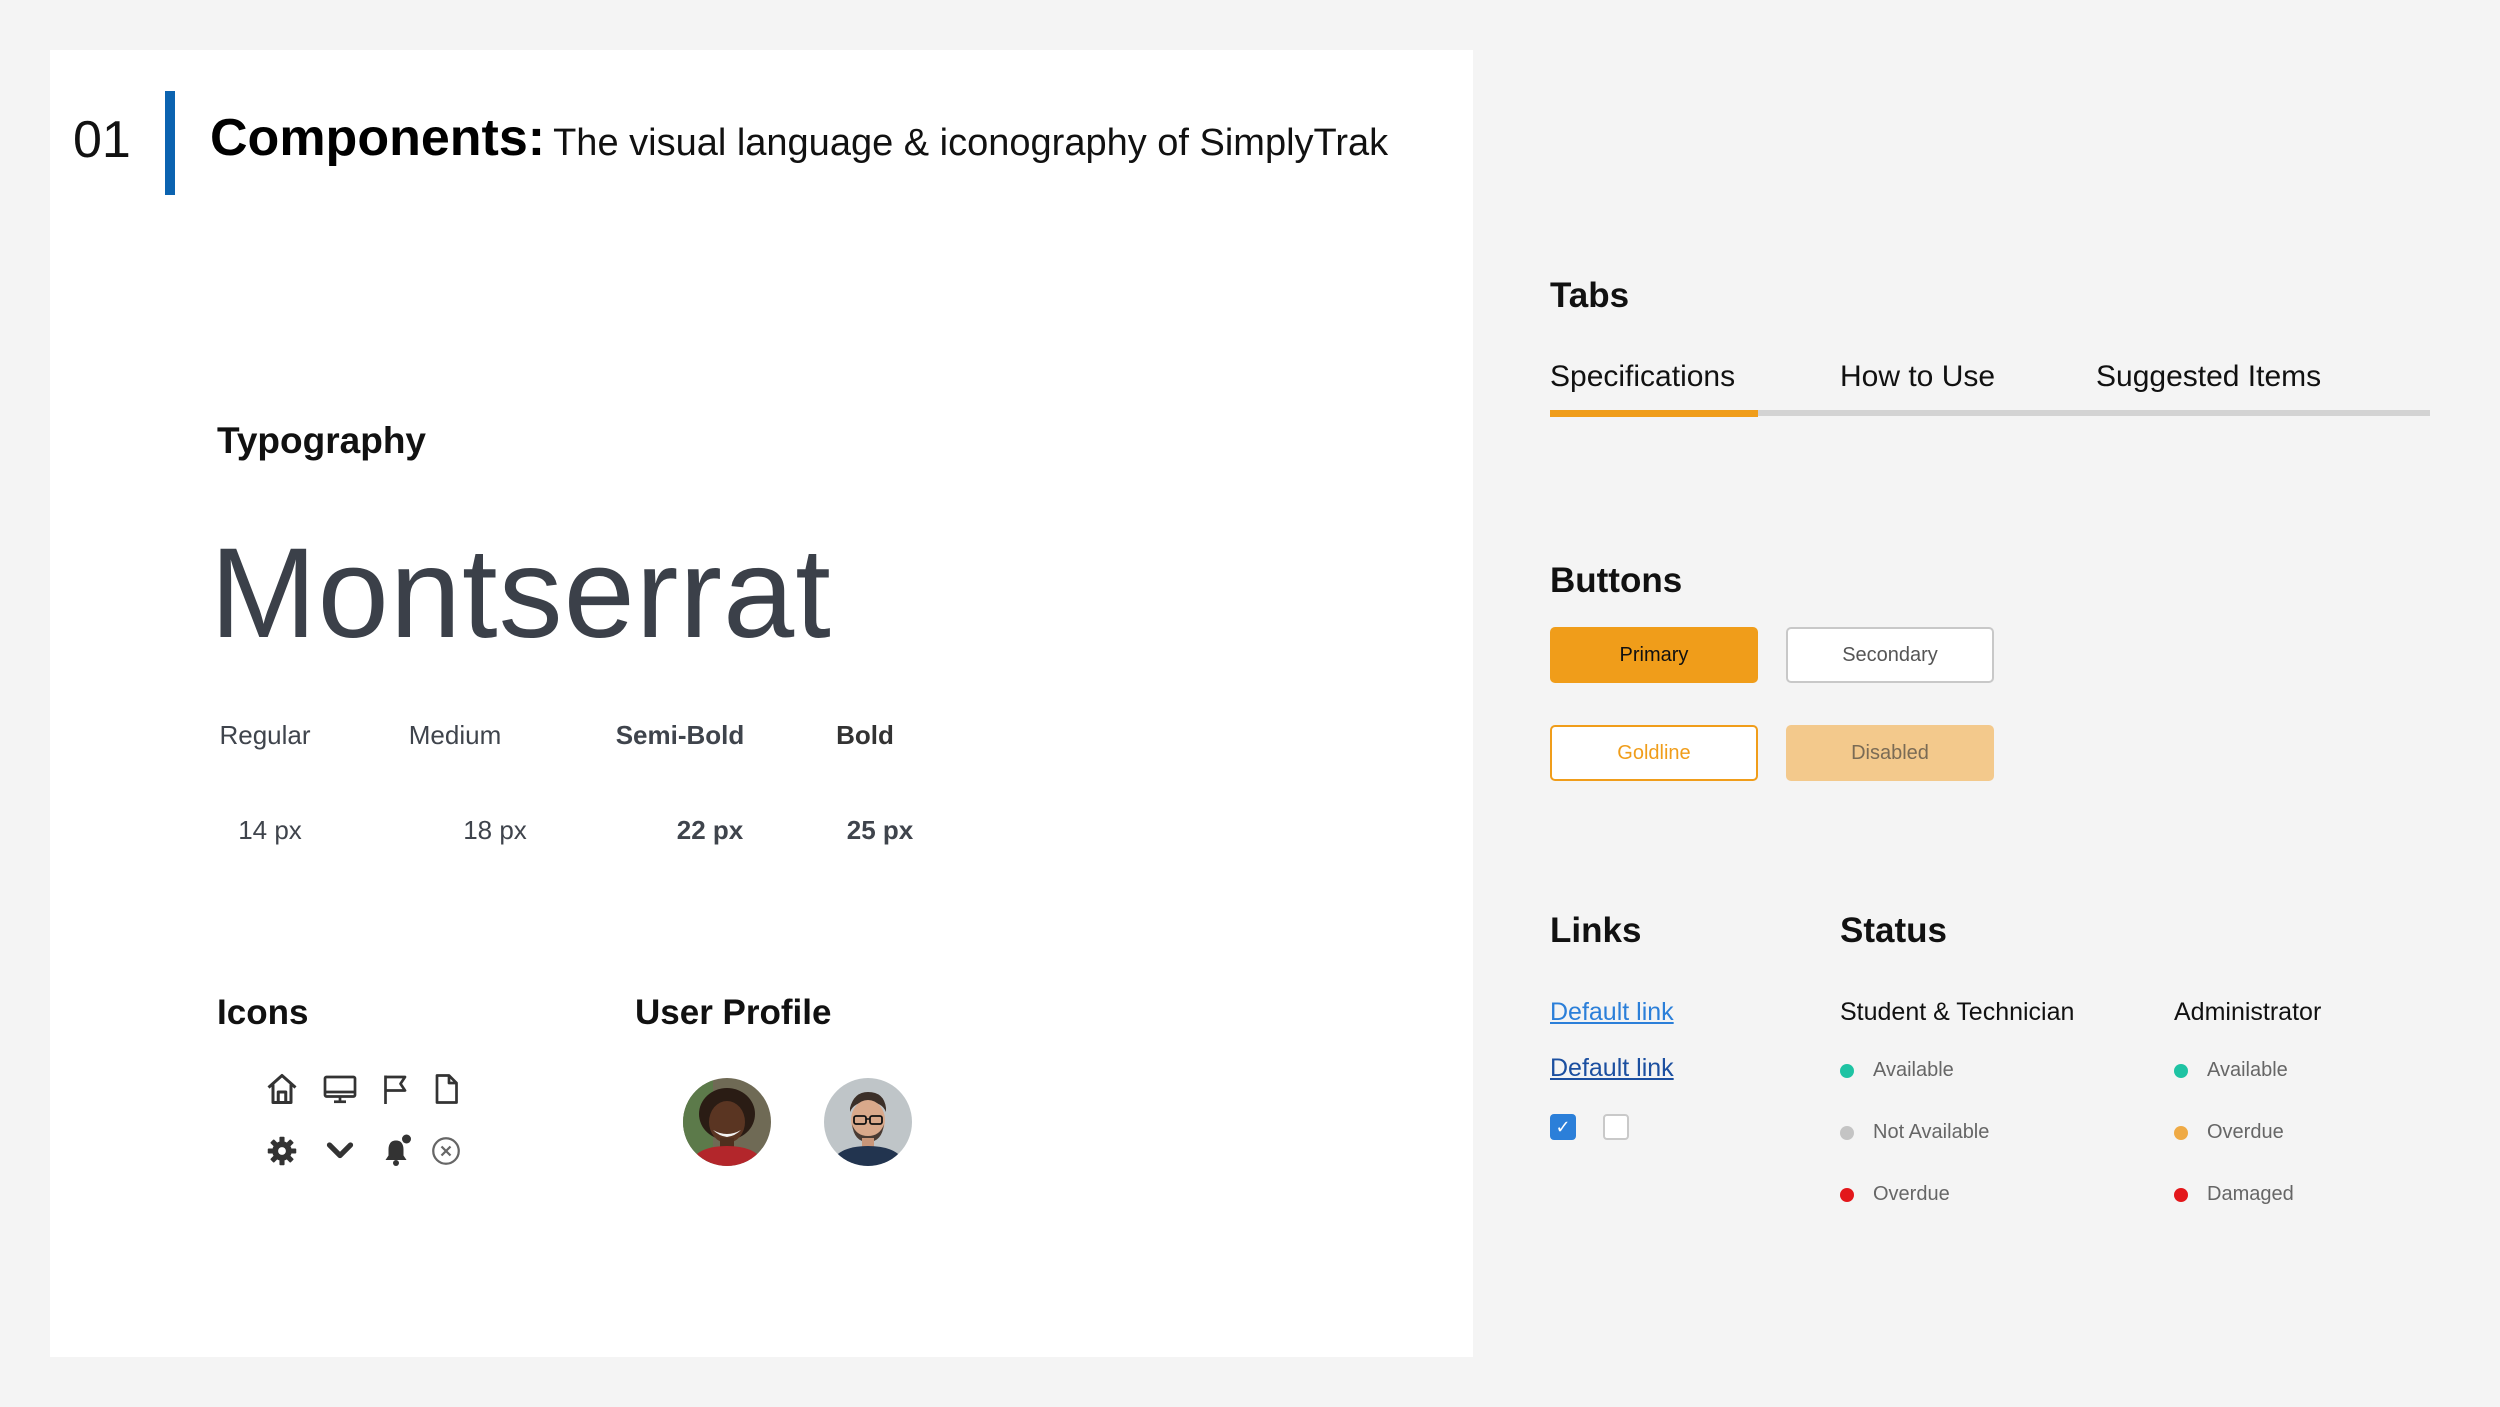 The width and height of the screenshot is (2500, 1407). I want to click on section-number: 01, so click(102, 140).